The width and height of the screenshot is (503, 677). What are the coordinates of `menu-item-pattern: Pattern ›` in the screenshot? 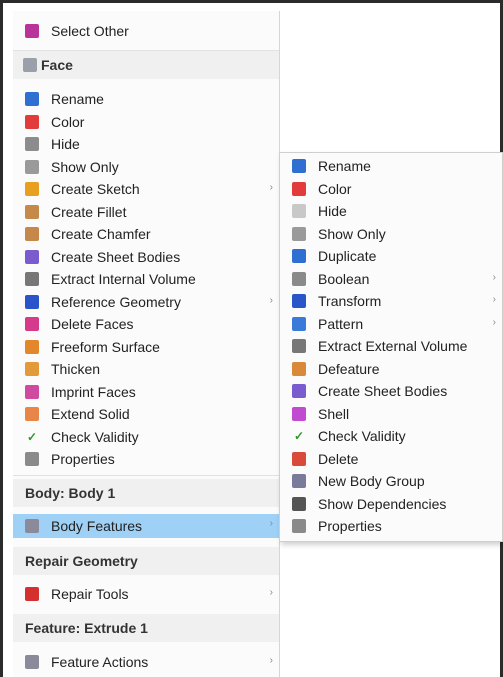 It's located at (391, 324).